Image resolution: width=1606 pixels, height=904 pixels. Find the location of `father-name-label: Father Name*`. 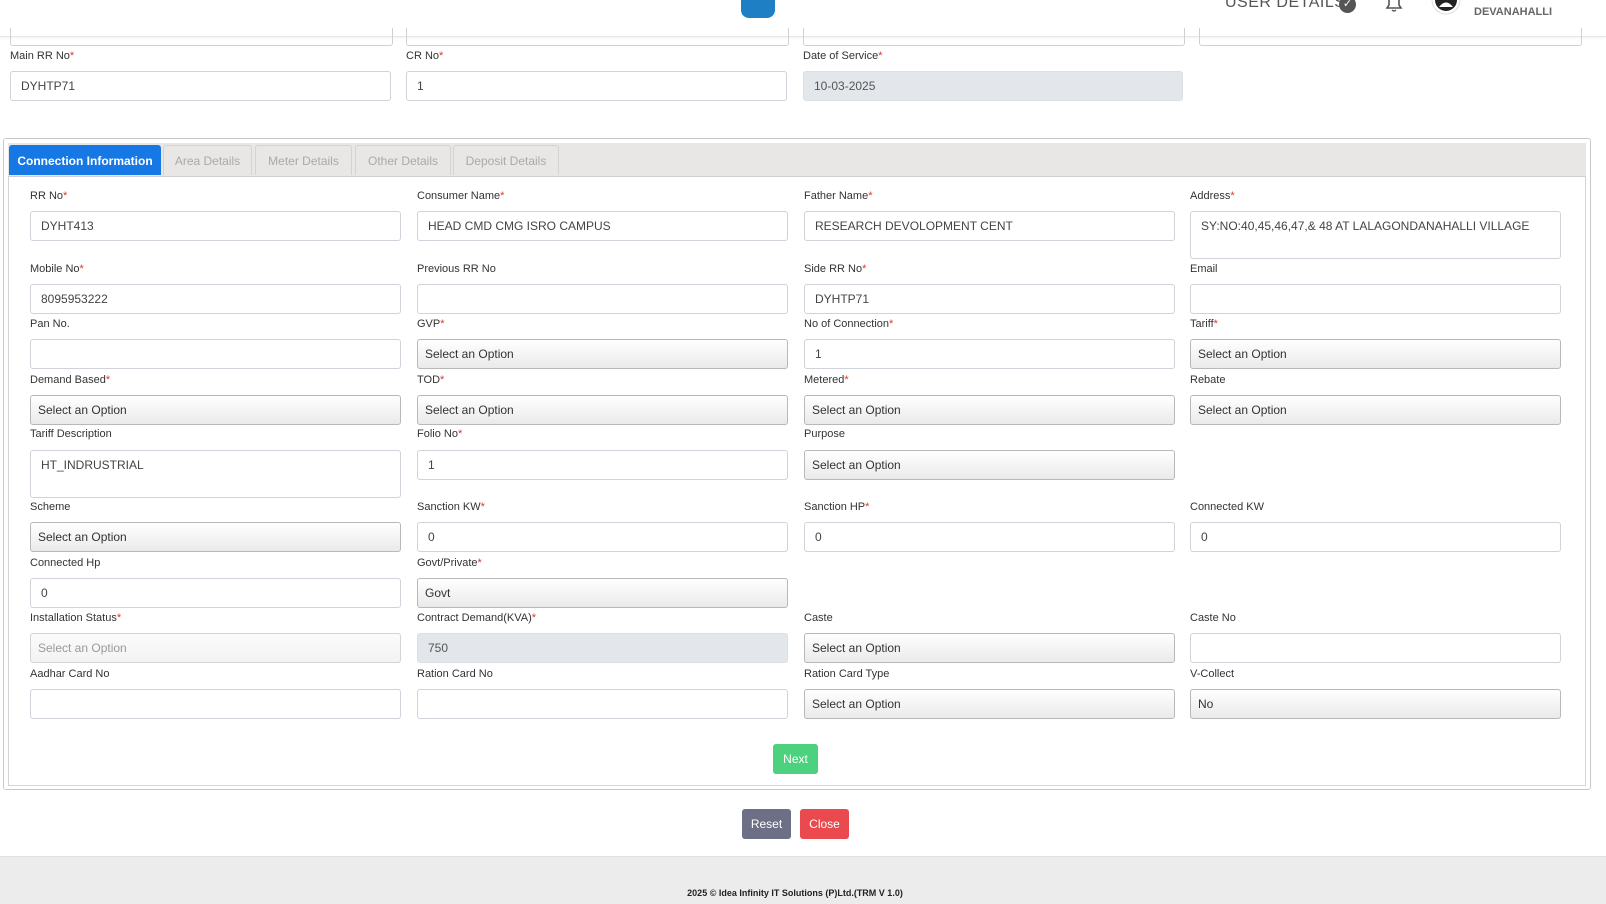

father-name-label: Father Name* is located at coordinates (838, 196).